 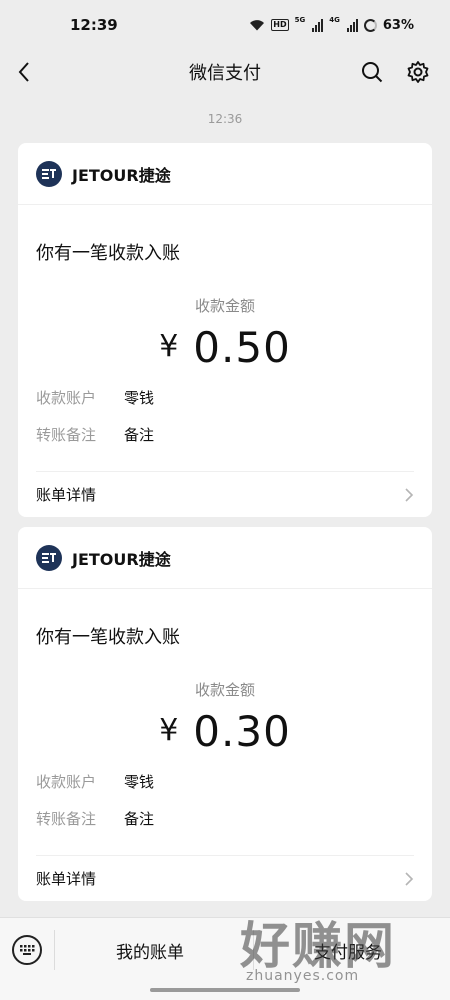 I want to click on menu-my-bills: 我的账单, so click(x=150, y=950).